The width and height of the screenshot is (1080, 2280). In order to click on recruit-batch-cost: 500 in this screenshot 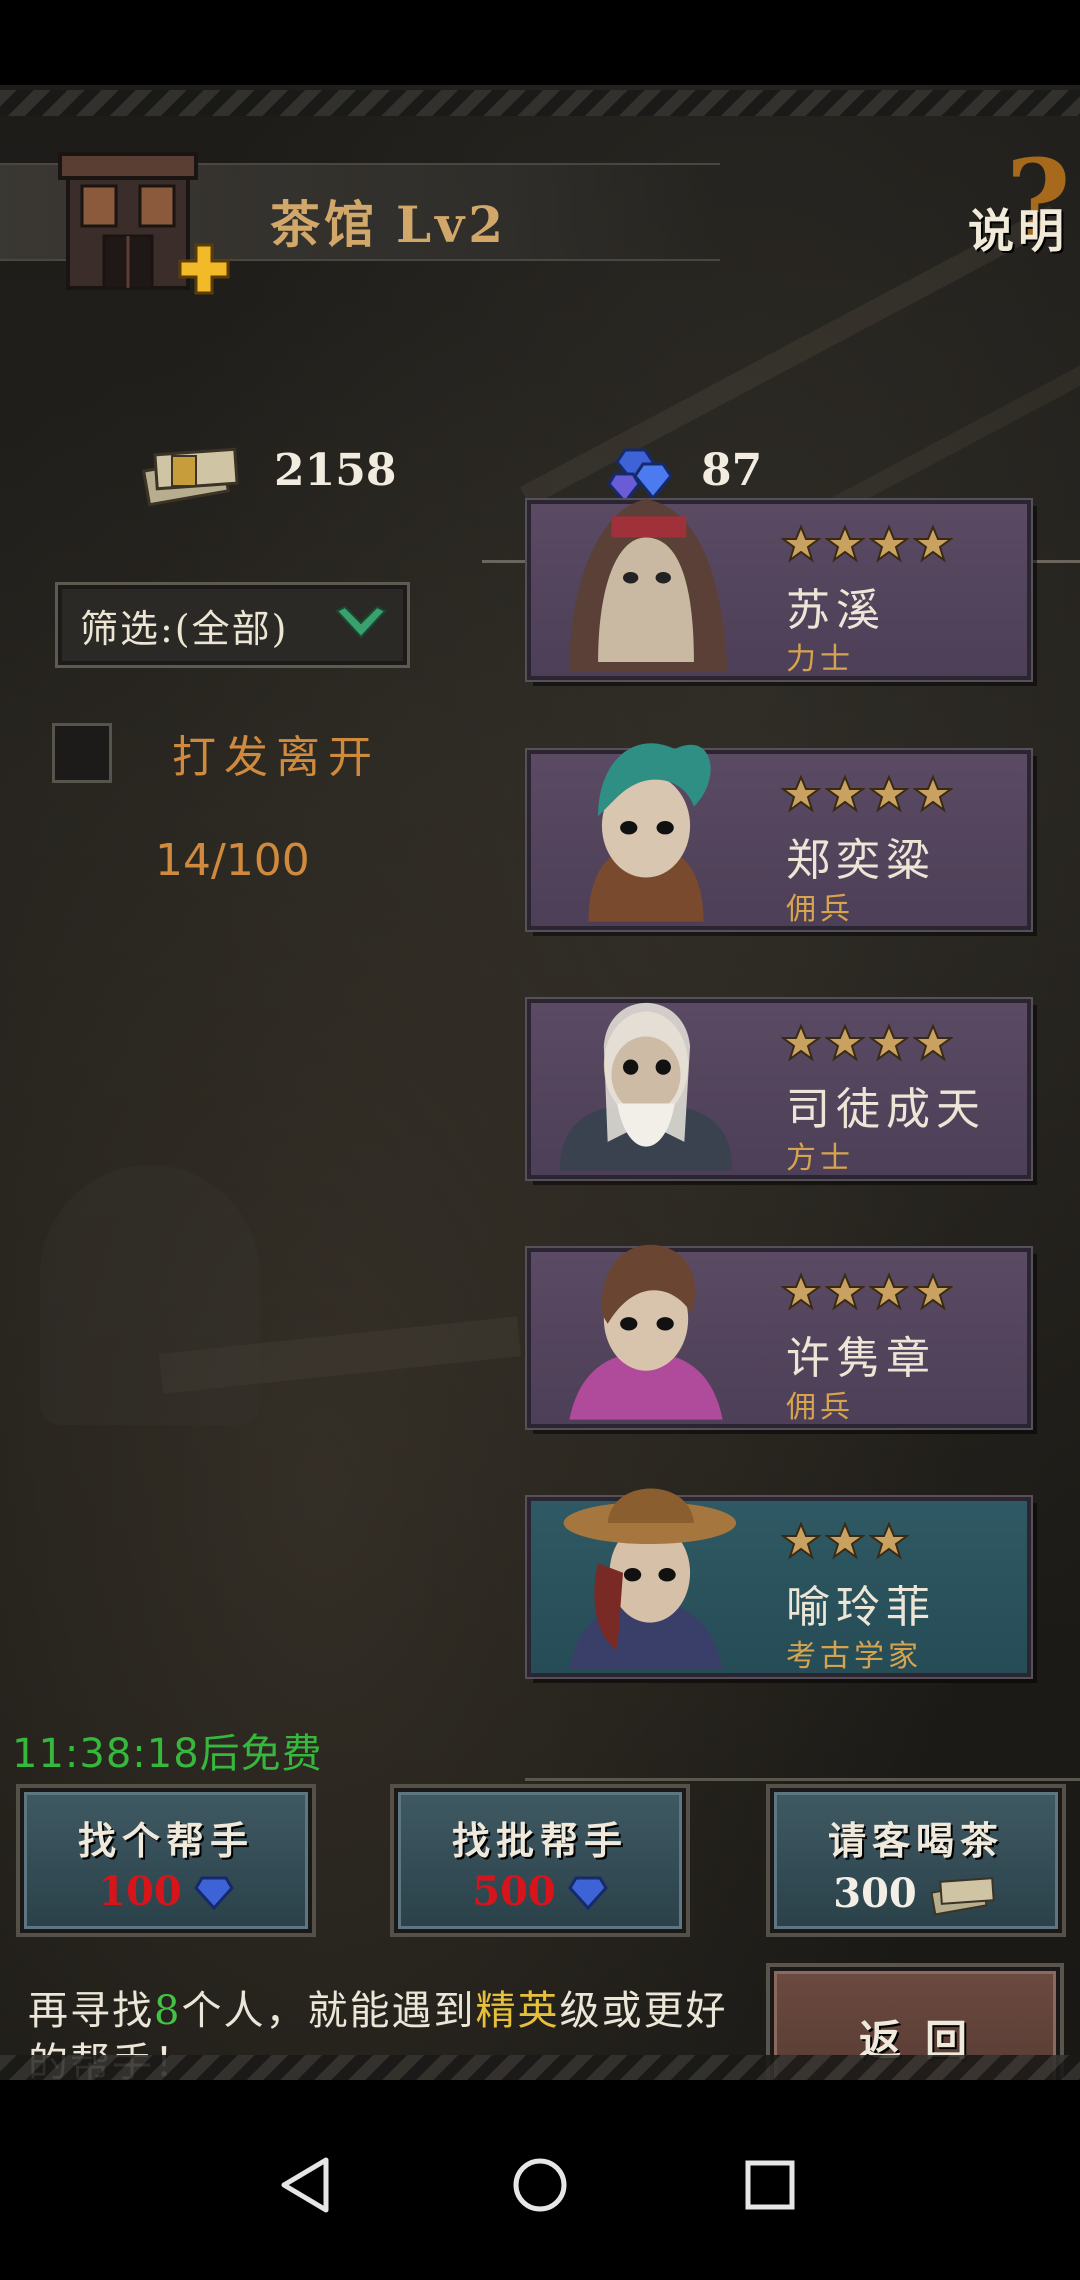, I will do `click(540, 1891)`.